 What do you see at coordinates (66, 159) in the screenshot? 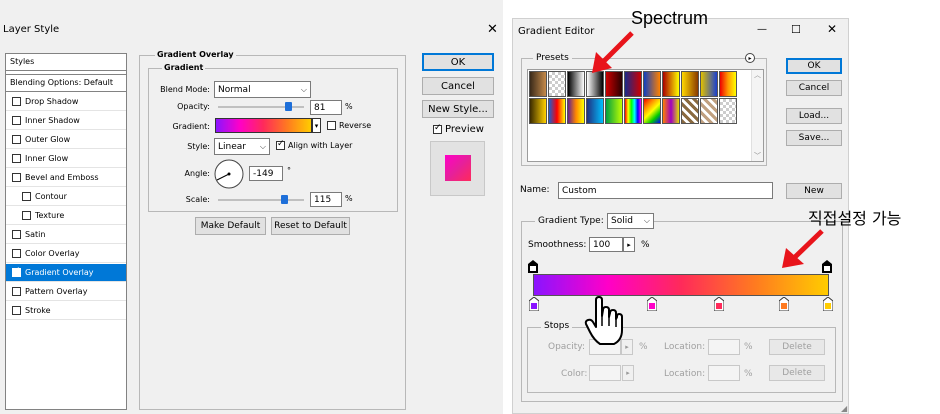
I see `style-item-inner-glow: Inner Glow` at bounding box center [66, 159].